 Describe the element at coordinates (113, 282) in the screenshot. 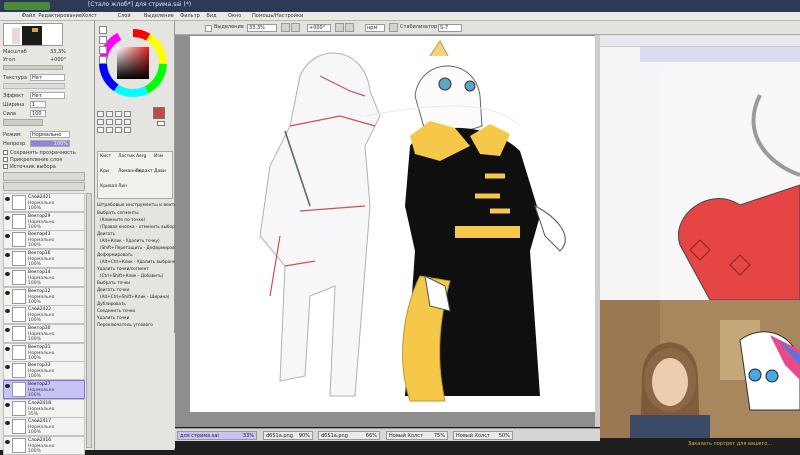

I see `vector-help-item: Выбрать точки` at that location.